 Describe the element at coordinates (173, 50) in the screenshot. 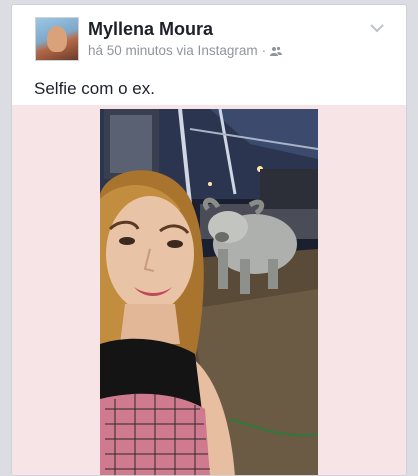

I see `post-timestamp: há 50 minutos via Instagram` at that location.